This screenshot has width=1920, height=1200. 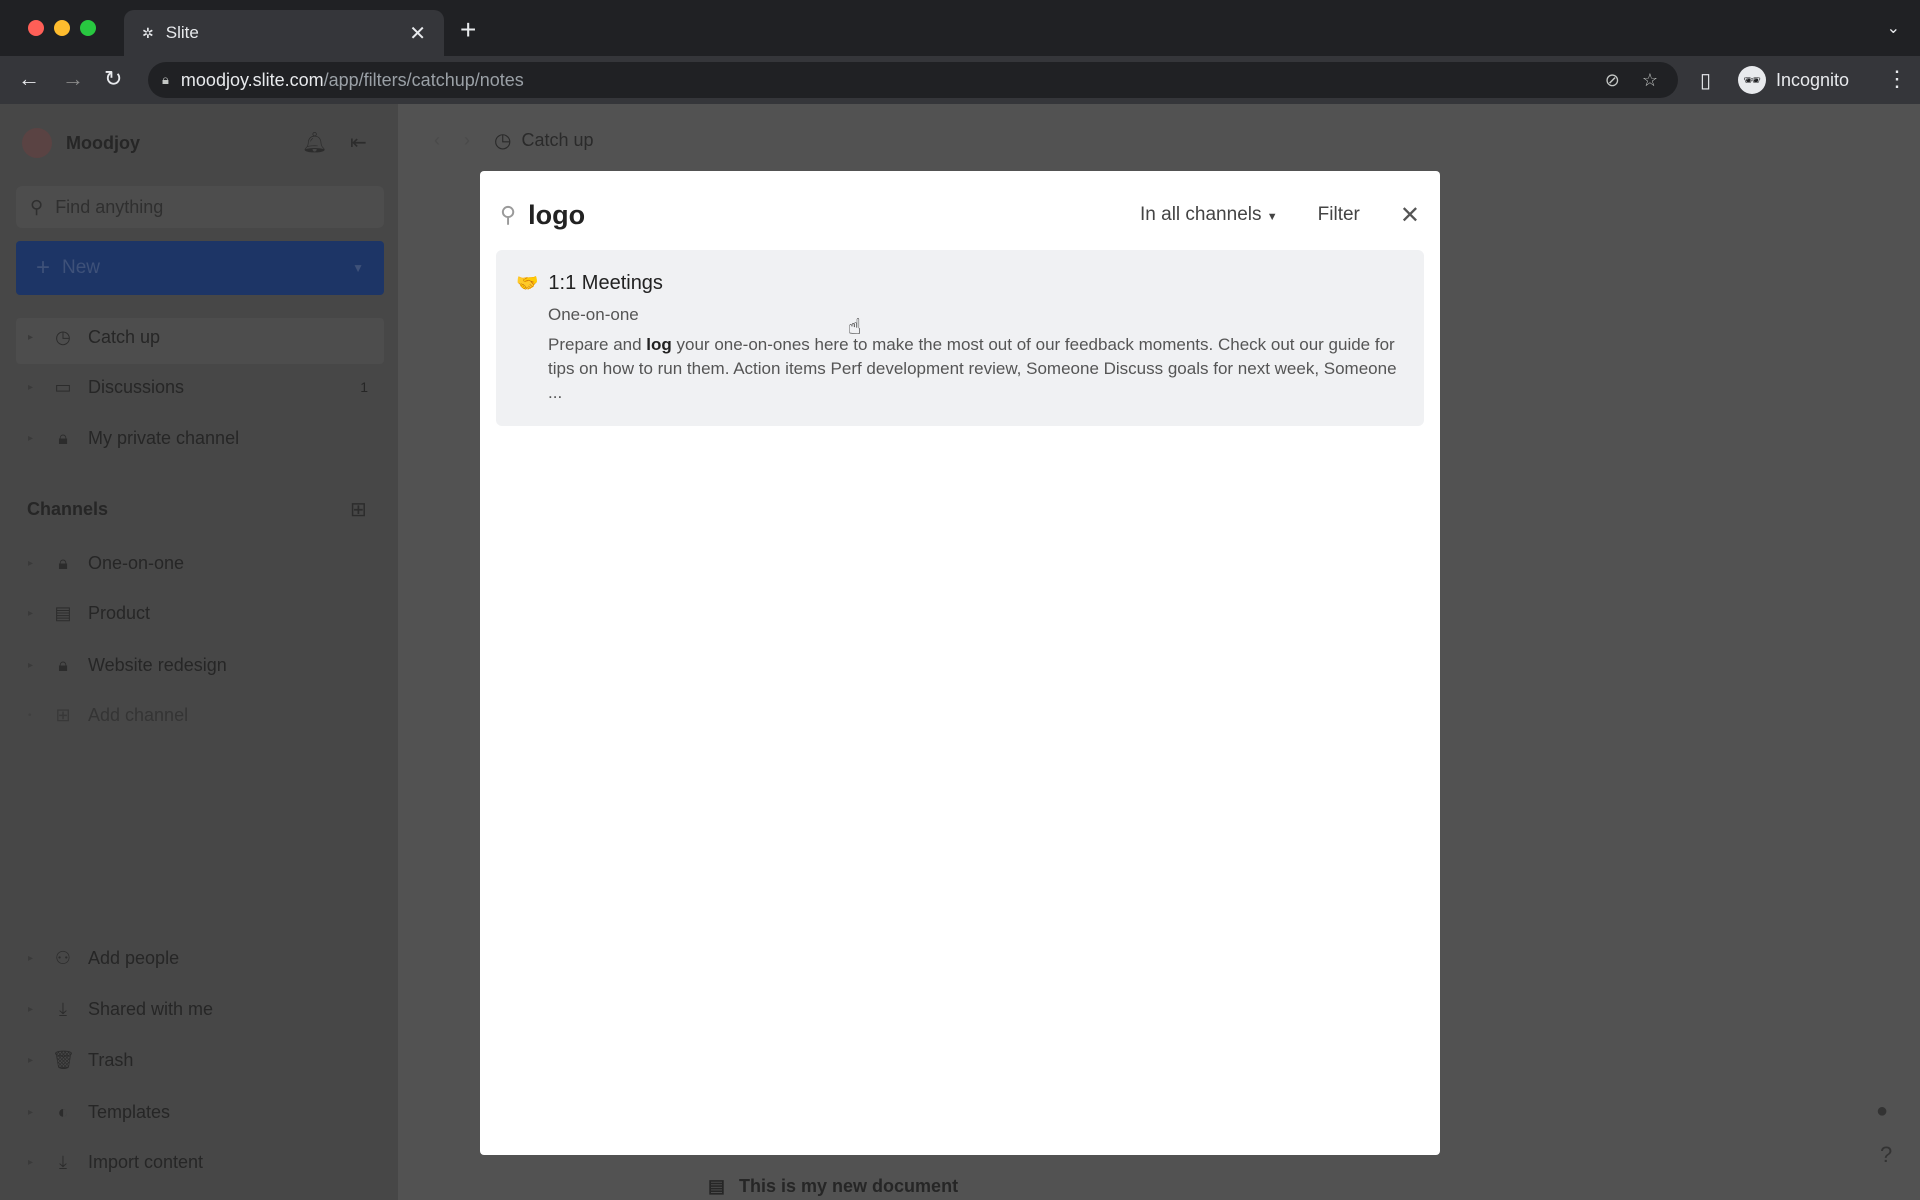 I want to click on channel-scope-dropdown: In all channels ▼, so click(x=1209, y=215).